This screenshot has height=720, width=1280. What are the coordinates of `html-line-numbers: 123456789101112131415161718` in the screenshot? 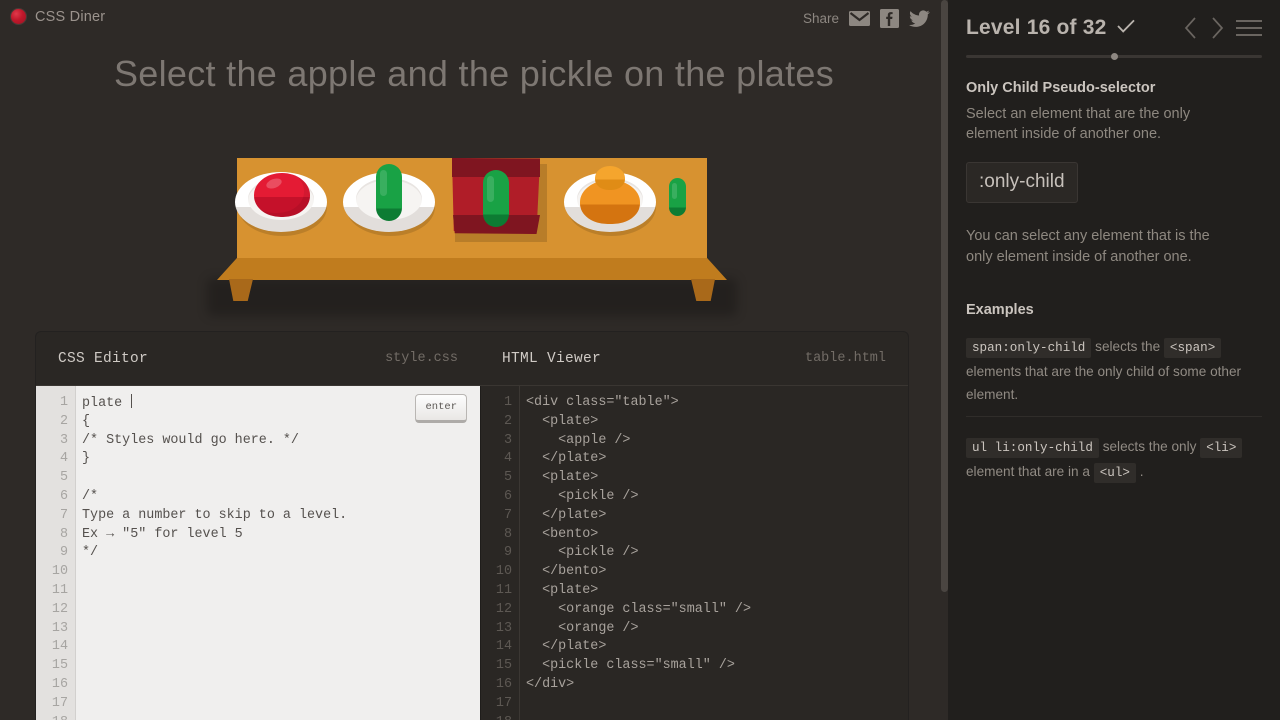 It's located at (499, 557).